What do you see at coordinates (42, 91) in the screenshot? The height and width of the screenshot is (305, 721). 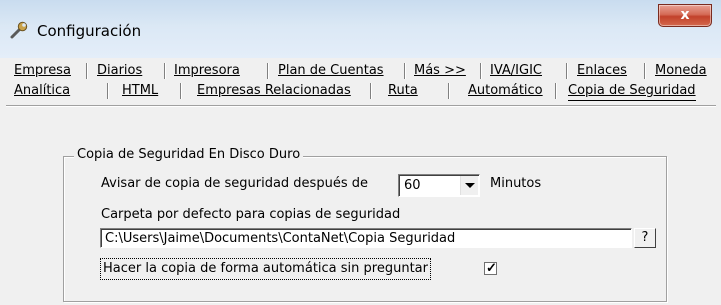 I see `tab-analitica: Analítica` at bounding box center [42, 91].